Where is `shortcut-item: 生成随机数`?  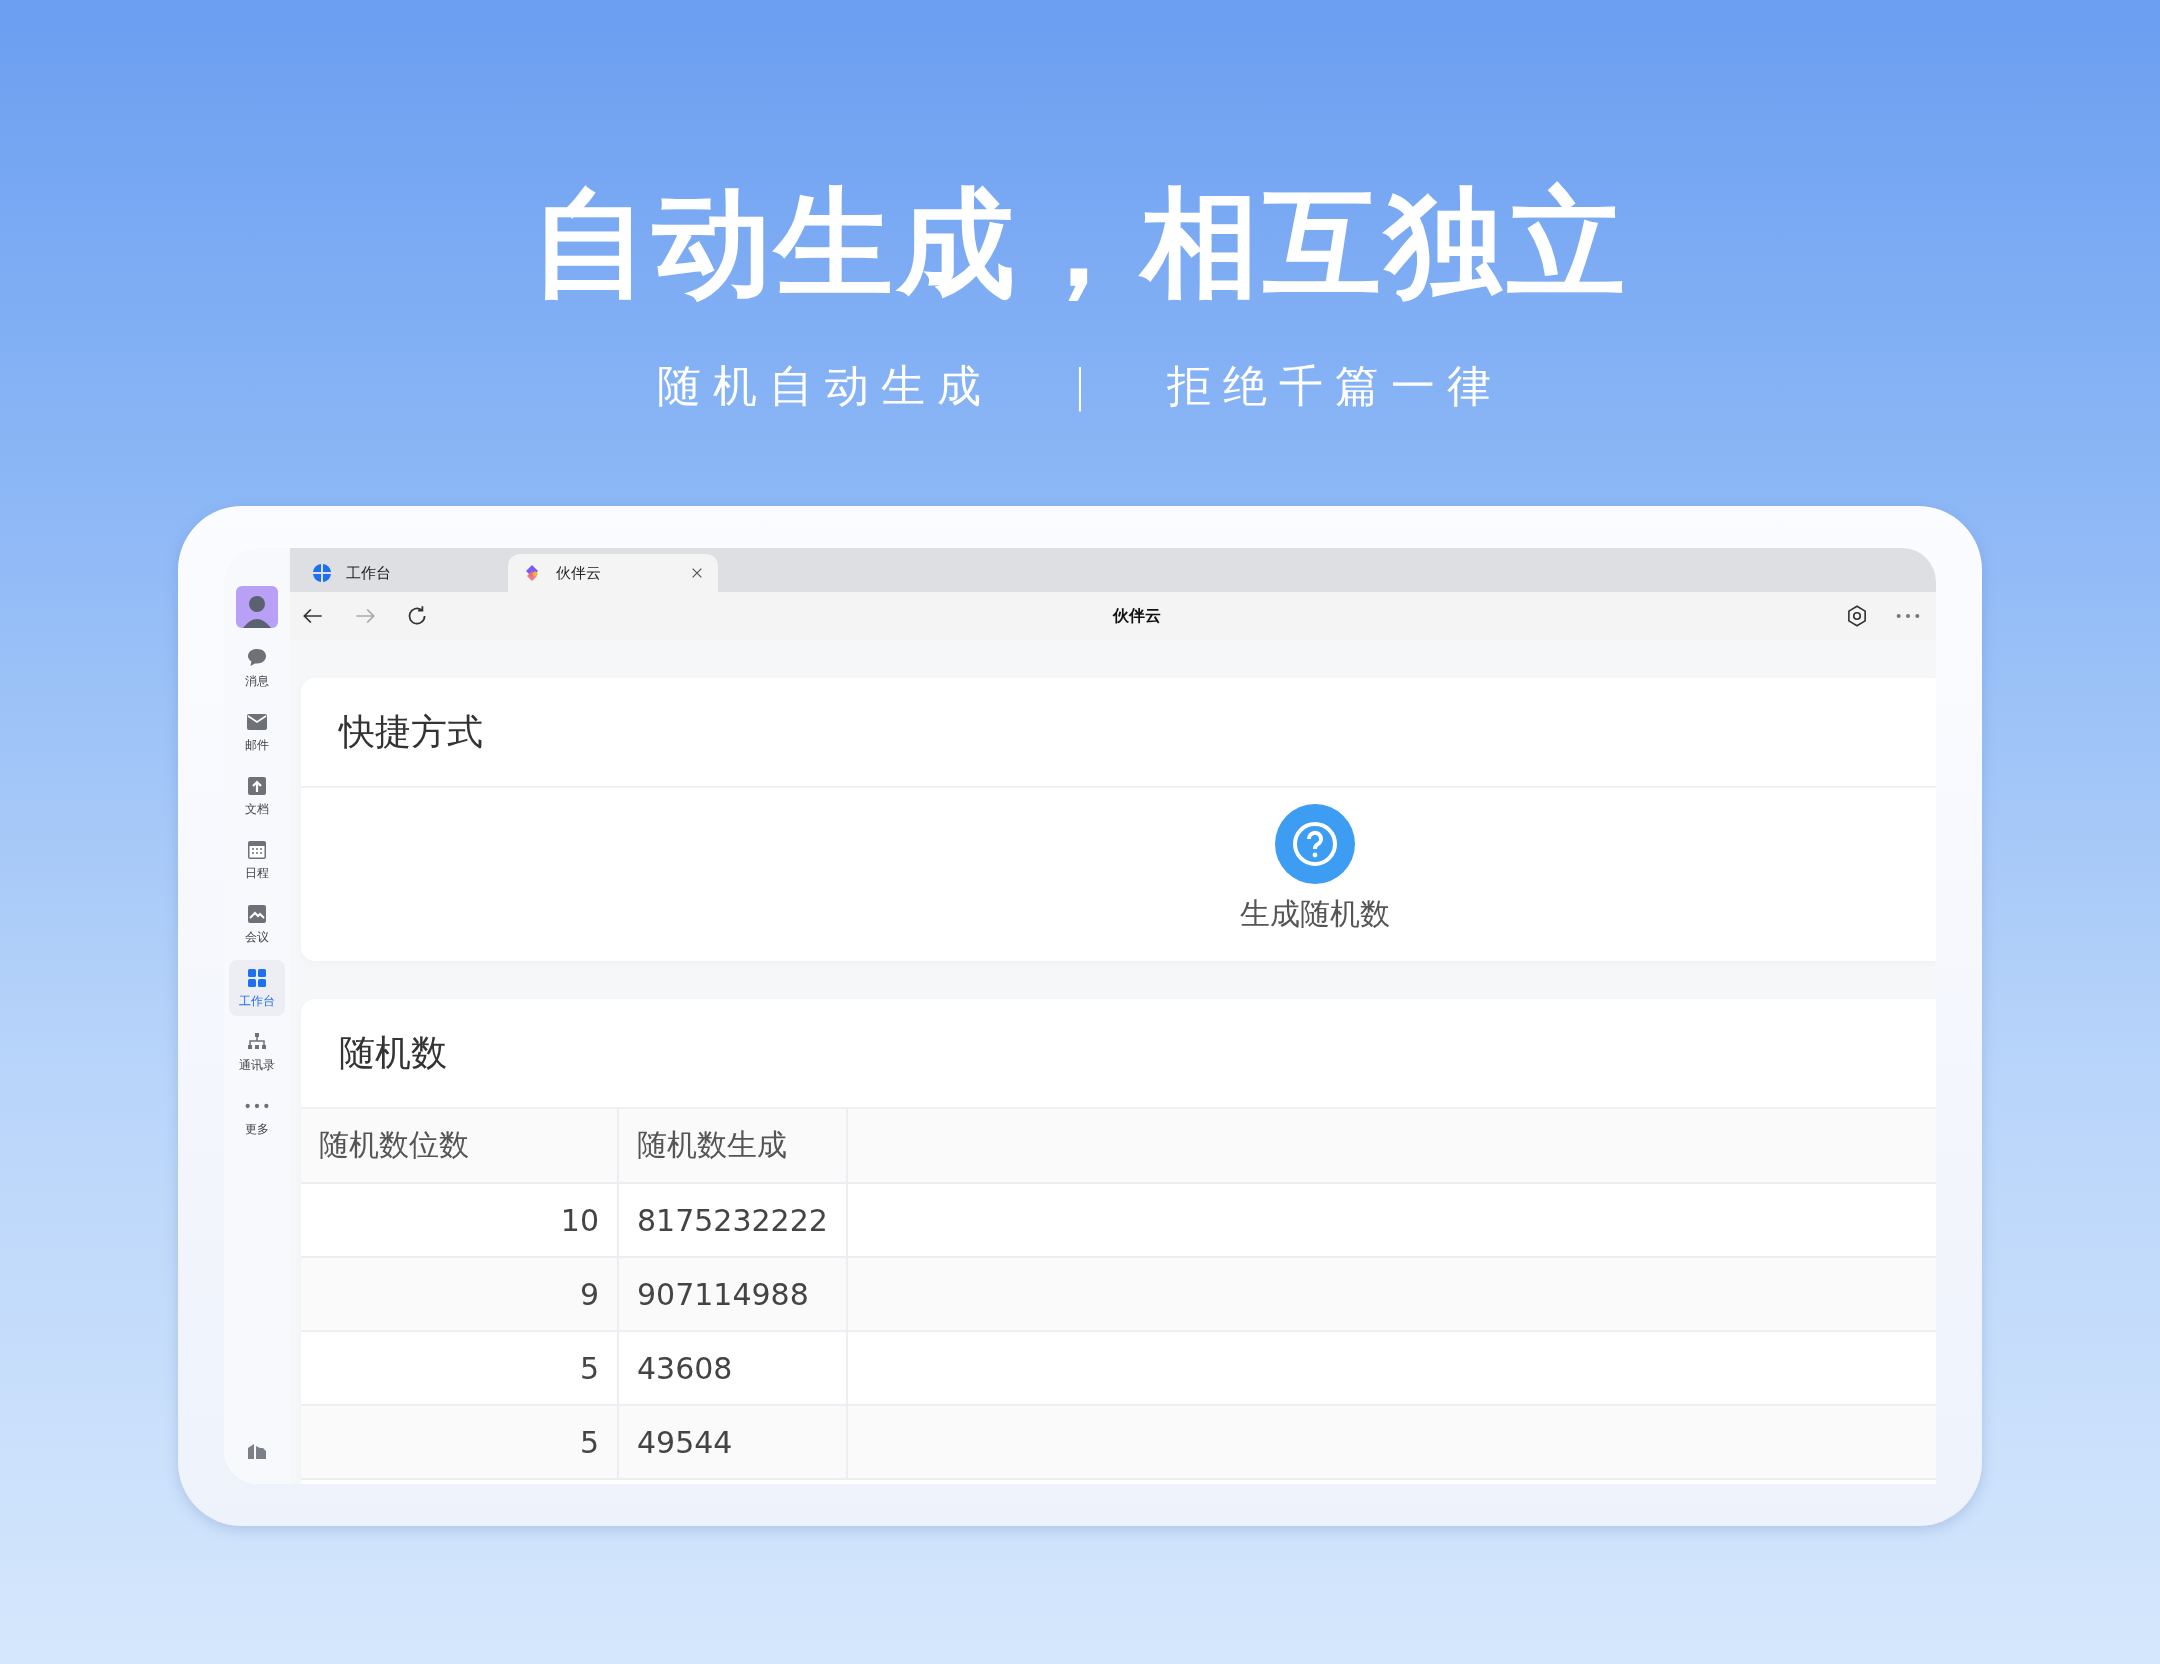 shortcut-item: 生成随机数 is located at coordinates (1314, 874).